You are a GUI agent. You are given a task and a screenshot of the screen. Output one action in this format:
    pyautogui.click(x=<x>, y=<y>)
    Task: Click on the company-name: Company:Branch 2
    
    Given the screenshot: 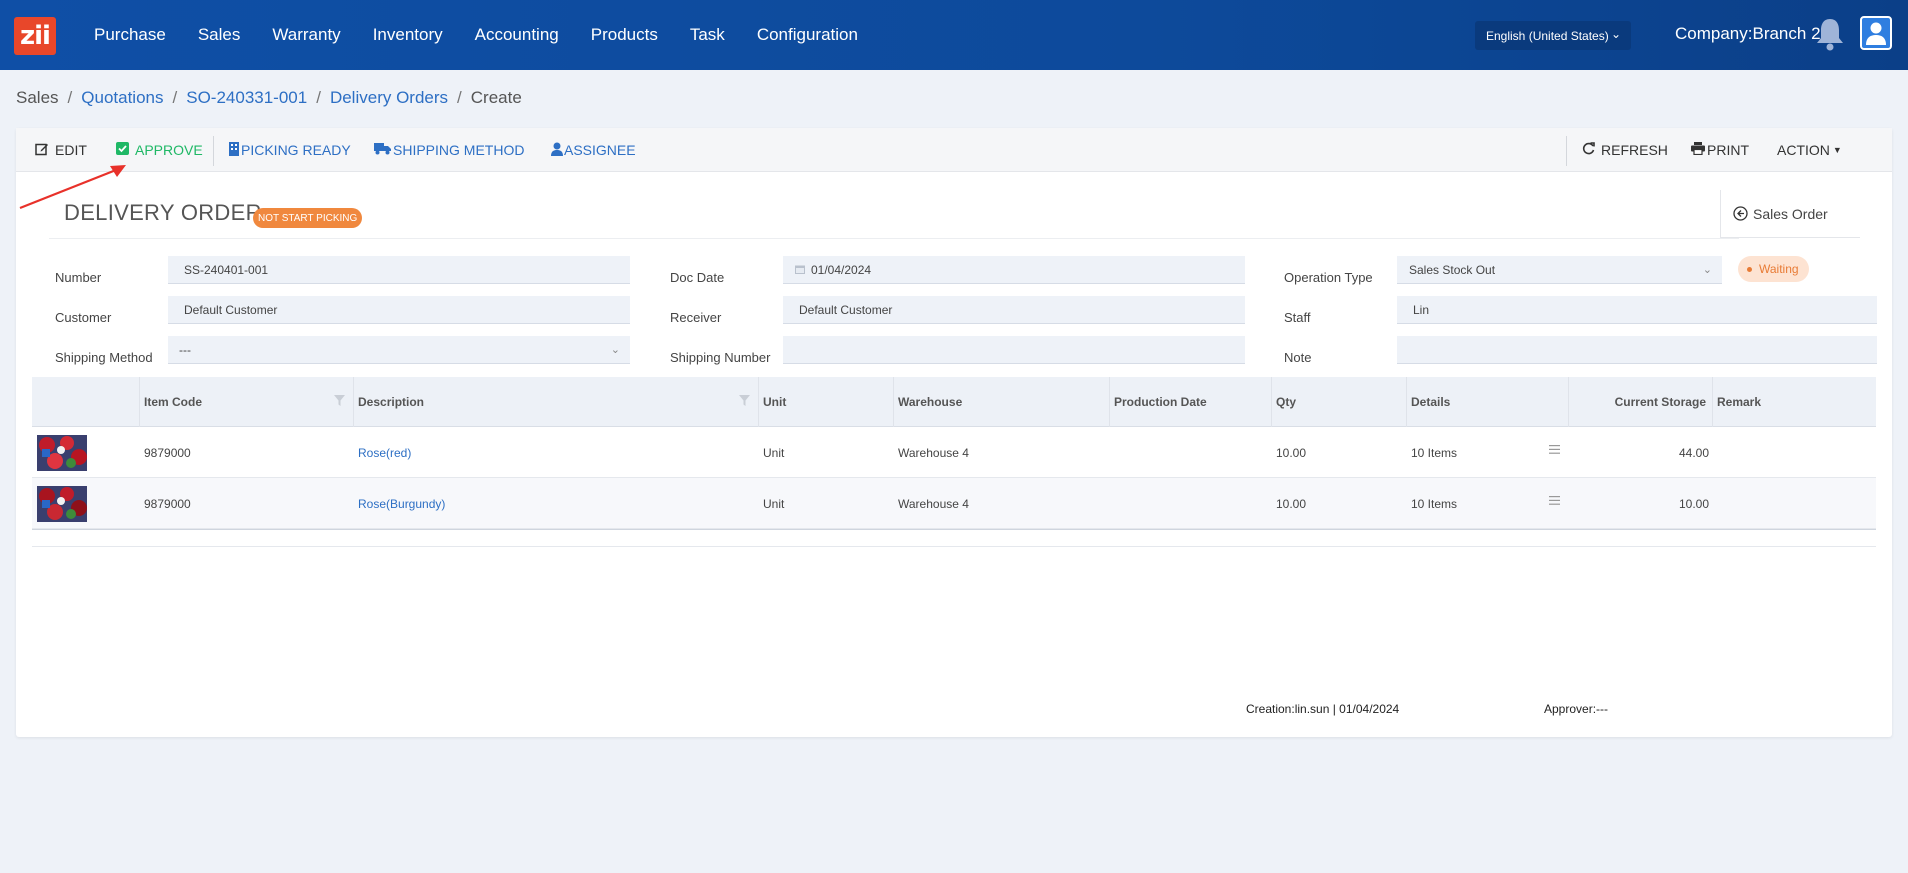 What is the action you would take?
    pyautogui.click(x=1748, y=34)
    